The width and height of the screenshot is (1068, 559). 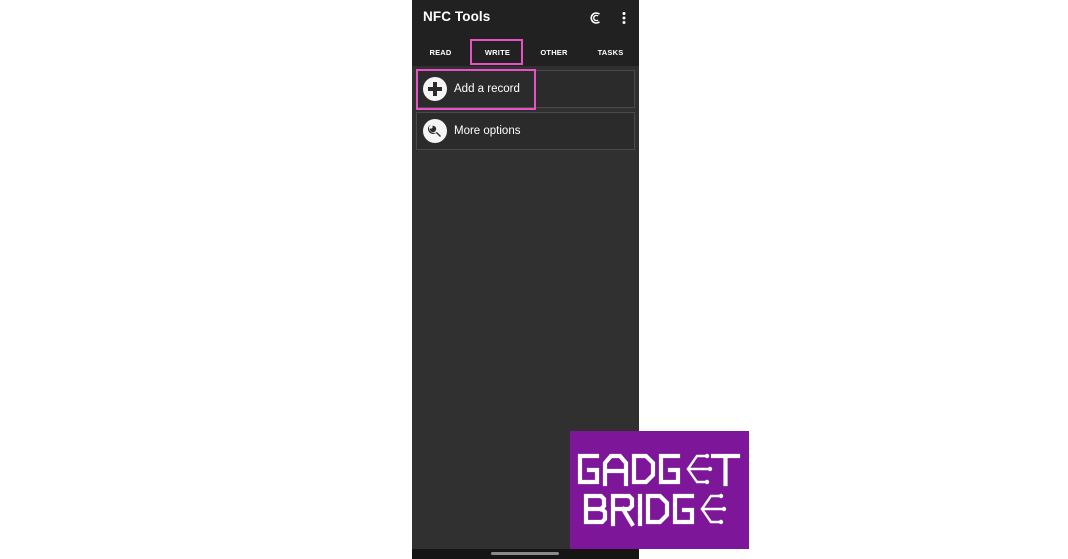 What do you see at coordinates (554, 52) in the screenshot?
I see `tab-other: OTHER` at bounding box center [554, 52].